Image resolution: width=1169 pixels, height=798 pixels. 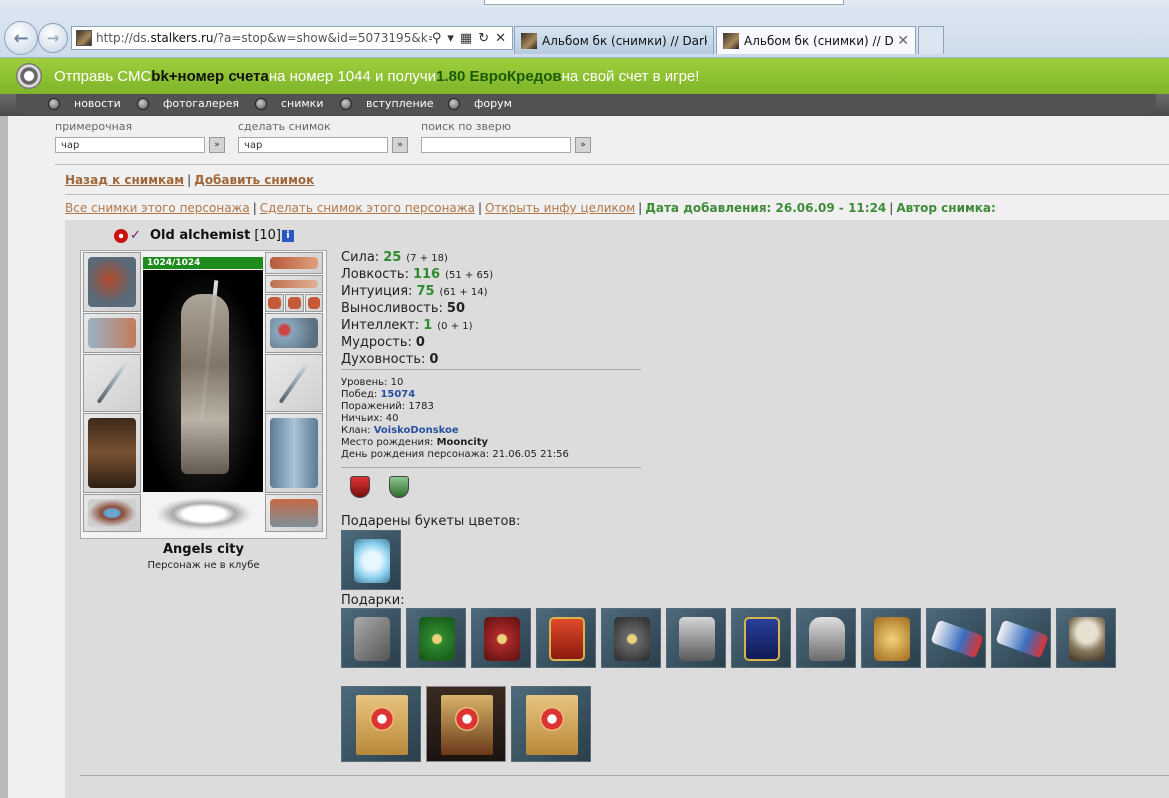 I want to click on weapon-right-slot, so click(x=294, y=383).